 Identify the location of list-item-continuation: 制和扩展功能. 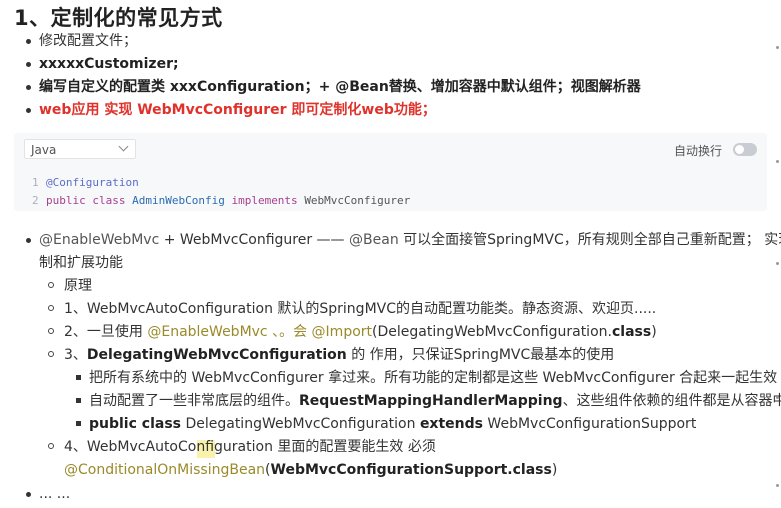
(81, 263).